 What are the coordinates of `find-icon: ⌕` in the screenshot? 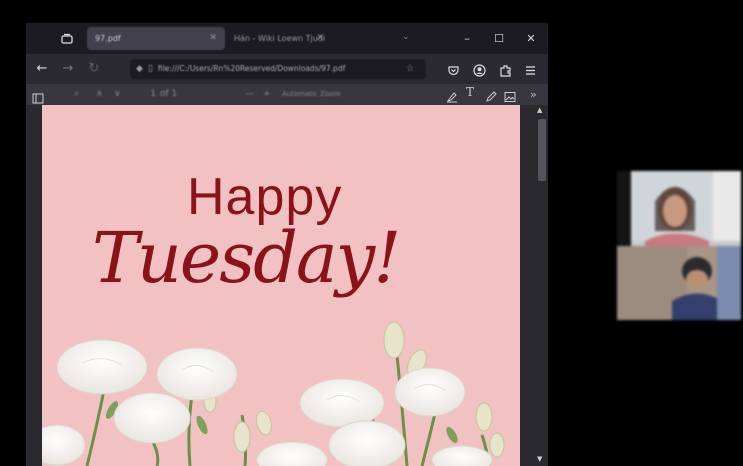 It's located at (76, 94).